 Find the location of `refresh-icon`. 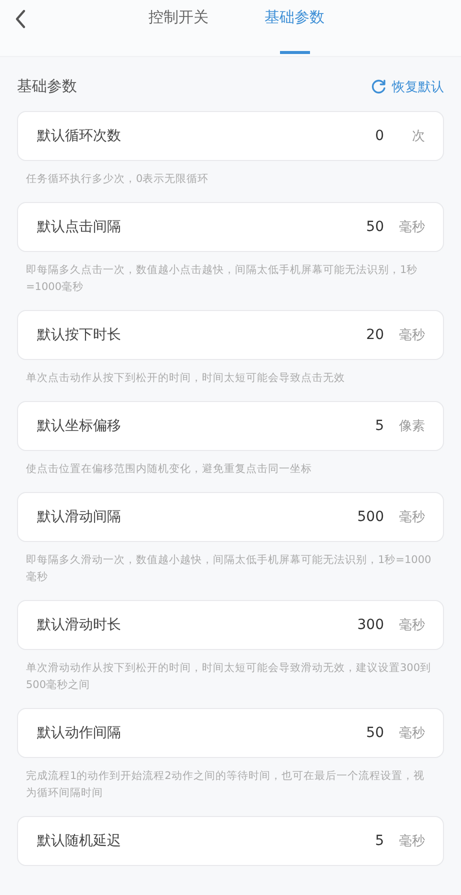

refresh-icon is located at coordinates (378, 86).